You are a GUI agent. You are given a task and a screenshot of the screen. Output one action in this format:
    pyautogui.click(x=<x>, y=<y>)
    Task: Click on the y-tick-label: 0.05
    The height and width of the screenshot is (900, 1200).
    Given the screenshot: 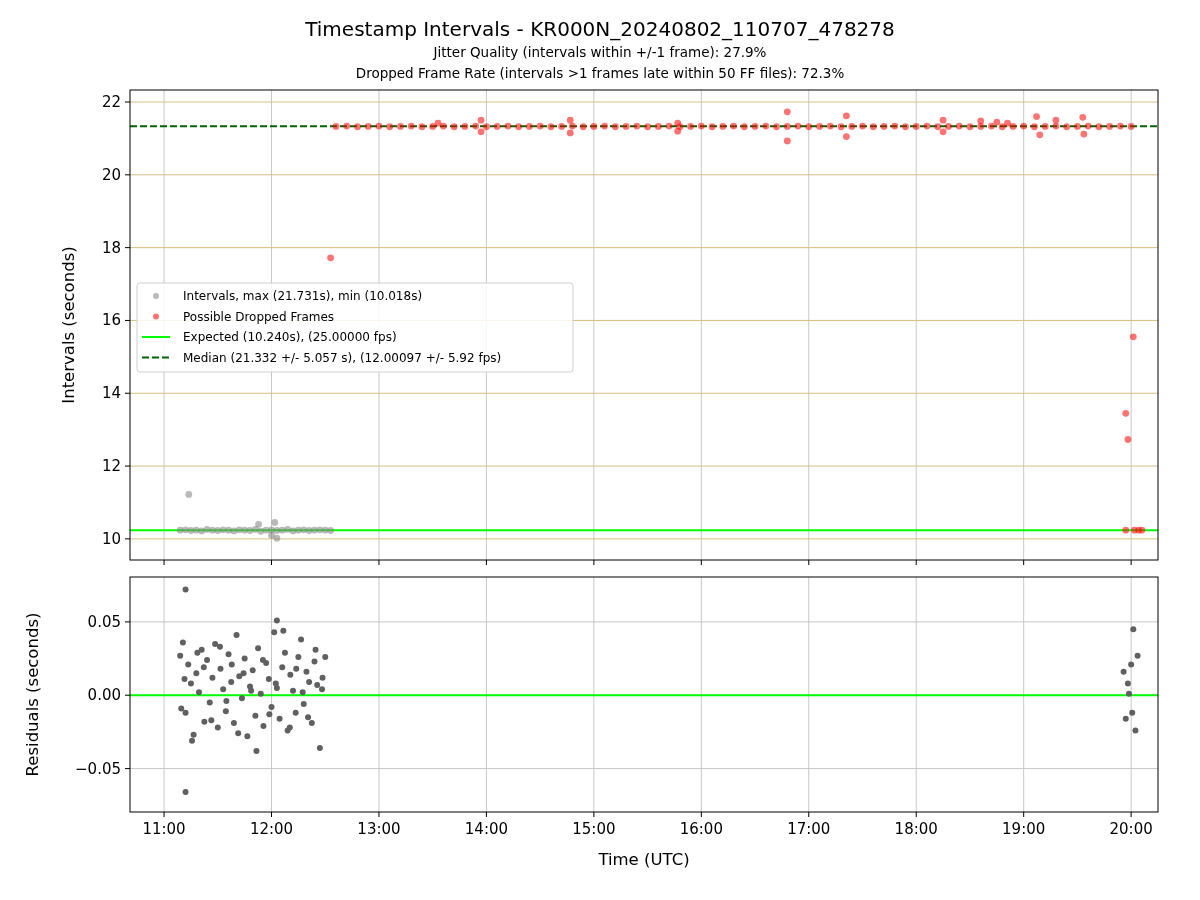 What is the action you would take?
    pyautogui.click(x=104, y=621)
    